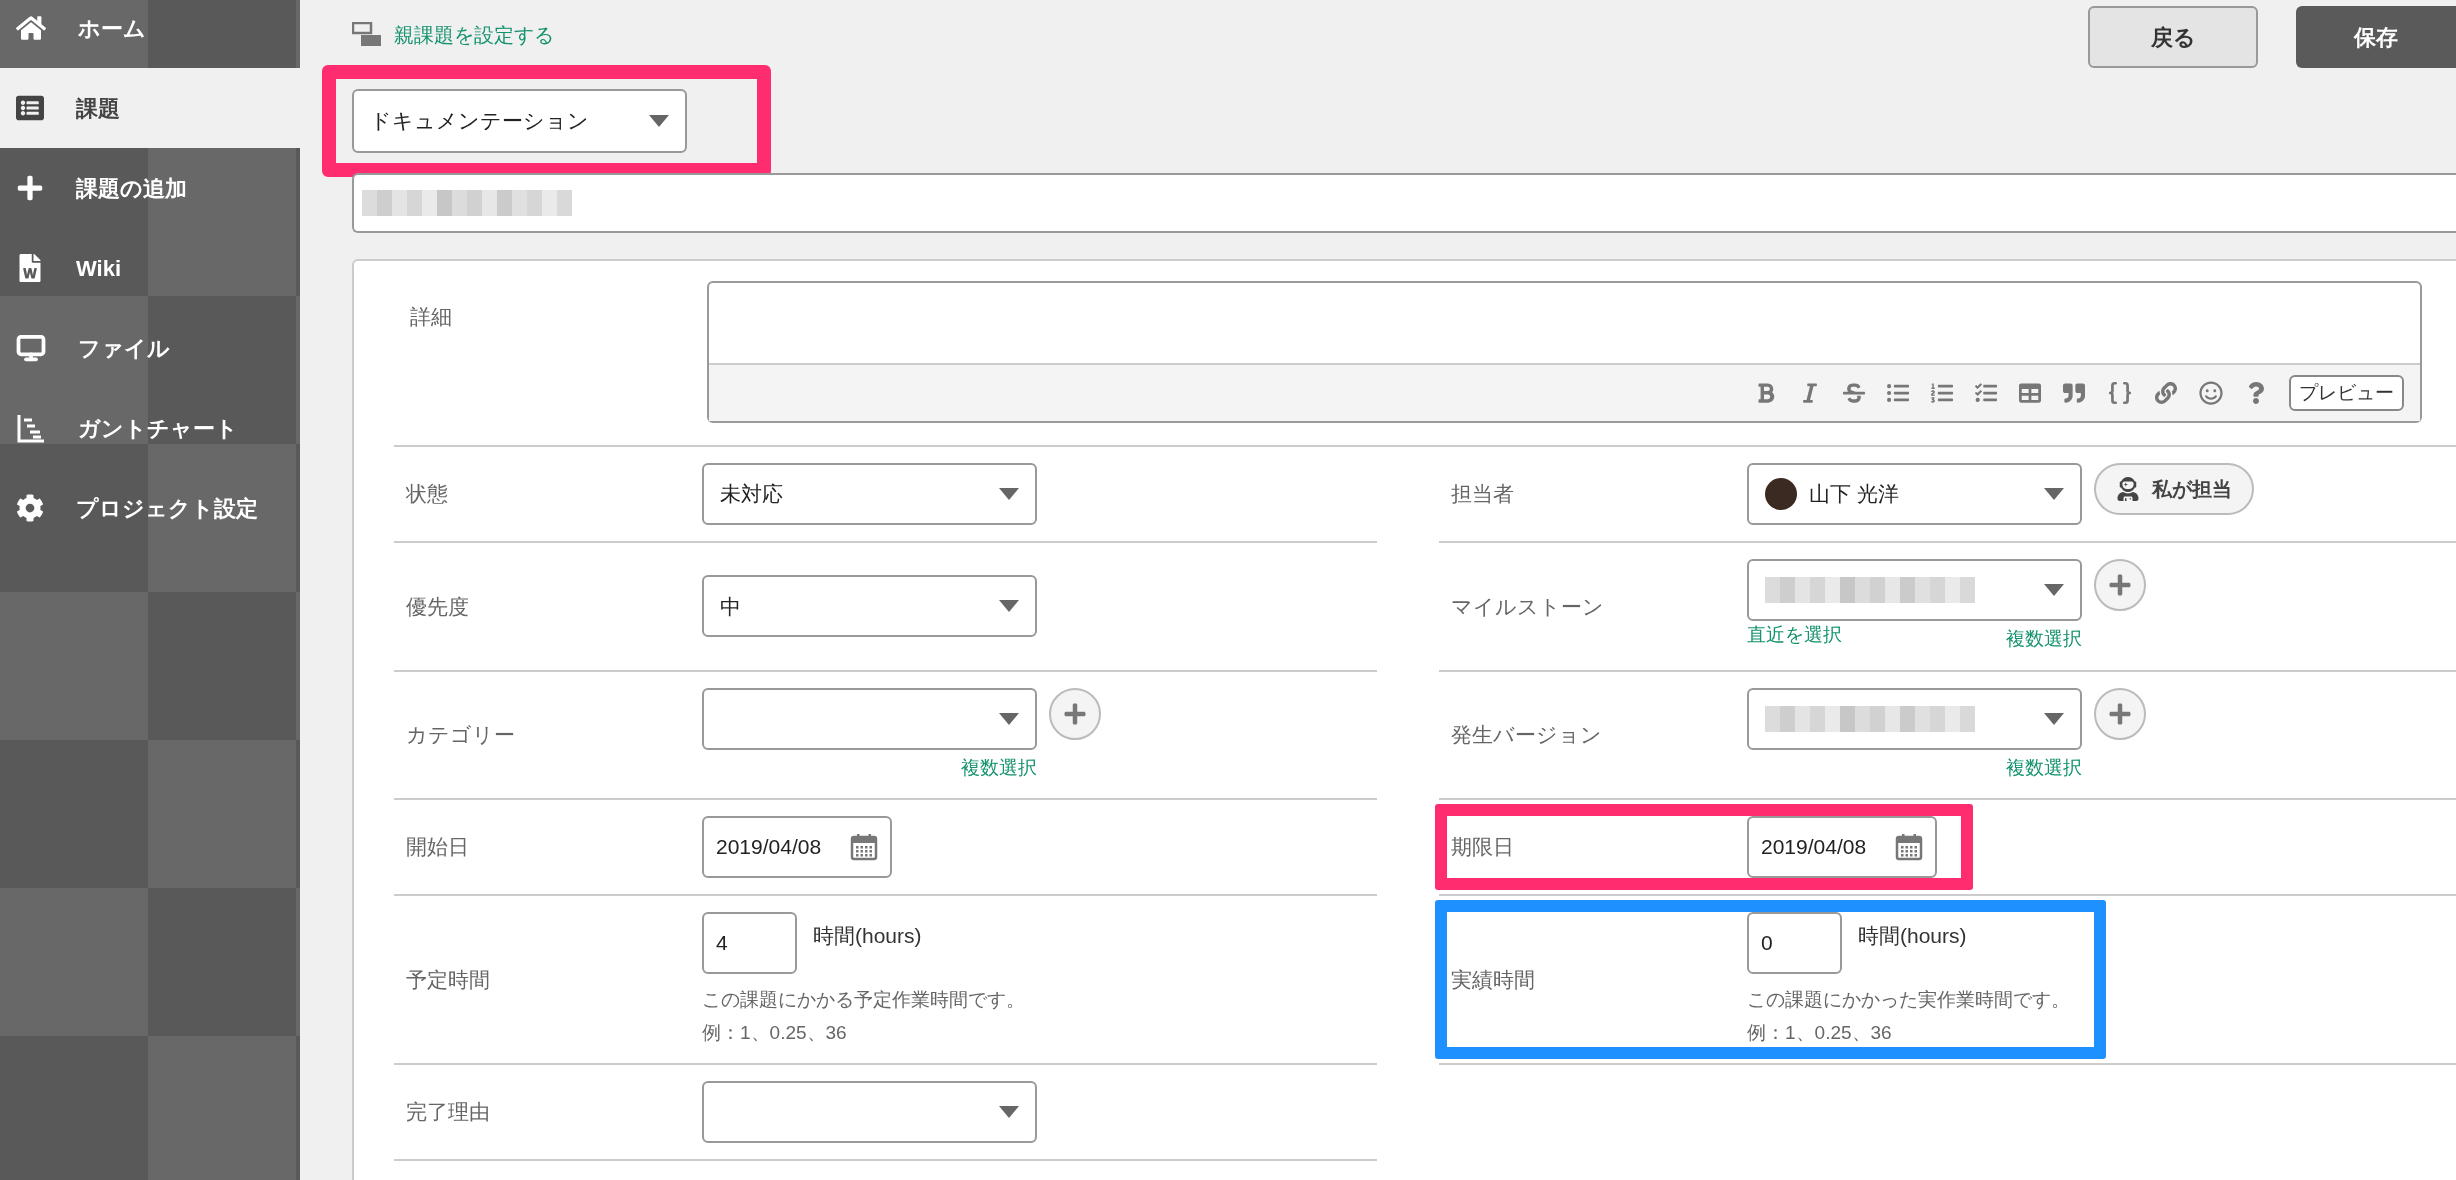 The height and width of the screenshot is (1180, 2456). I want to click on field-label: 開始日, so click(437, 847).